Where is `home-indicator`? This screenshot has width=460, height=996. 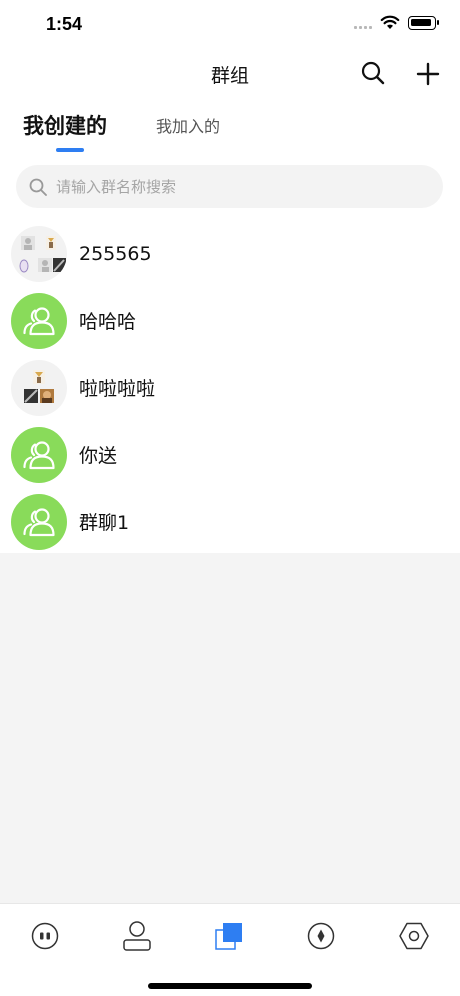
home-indicator is located at coordinates (230, 986).